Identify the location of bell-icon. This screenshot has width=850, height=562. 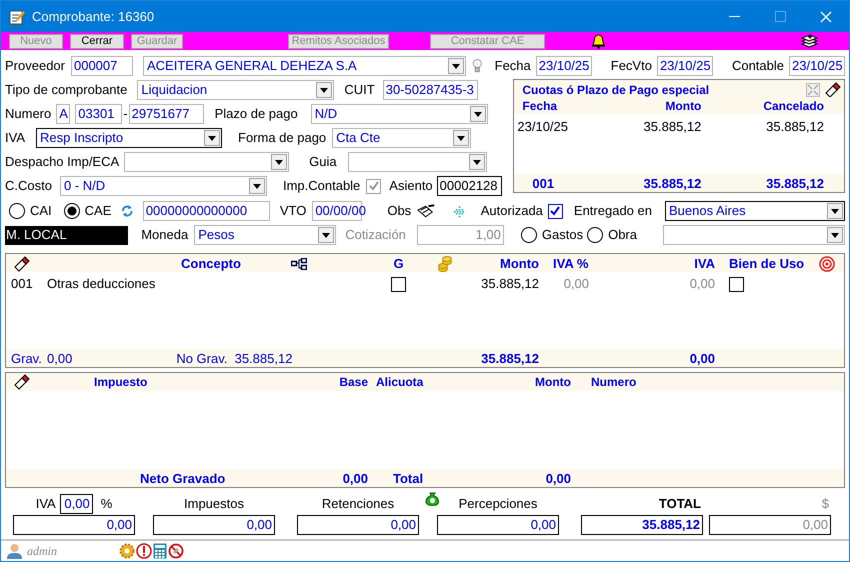
(598, 41).